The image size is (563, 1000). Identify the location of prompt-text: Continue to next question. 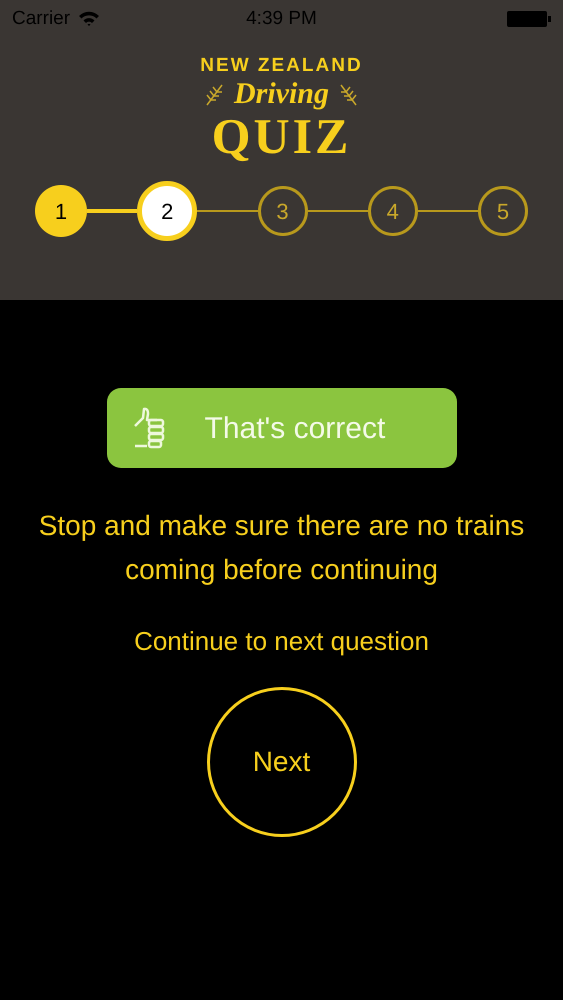
(281, 641).